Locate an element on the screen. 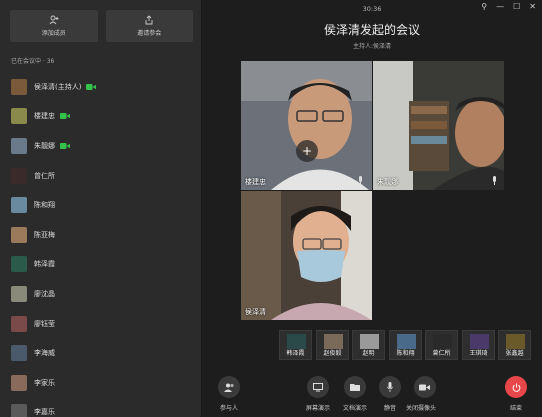 The height and width of the screenshot is (417, 542). participant-row: 李海威 is located at coordinates (106, 353).